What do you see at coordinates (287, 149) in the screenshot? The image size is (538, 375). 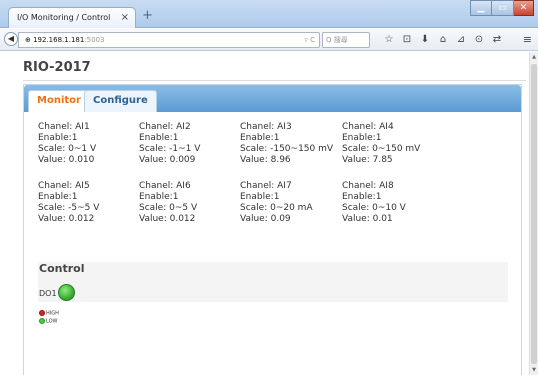 I see `channel-scale: Scale: -150~150 mV` at bounding box center [287, 149].